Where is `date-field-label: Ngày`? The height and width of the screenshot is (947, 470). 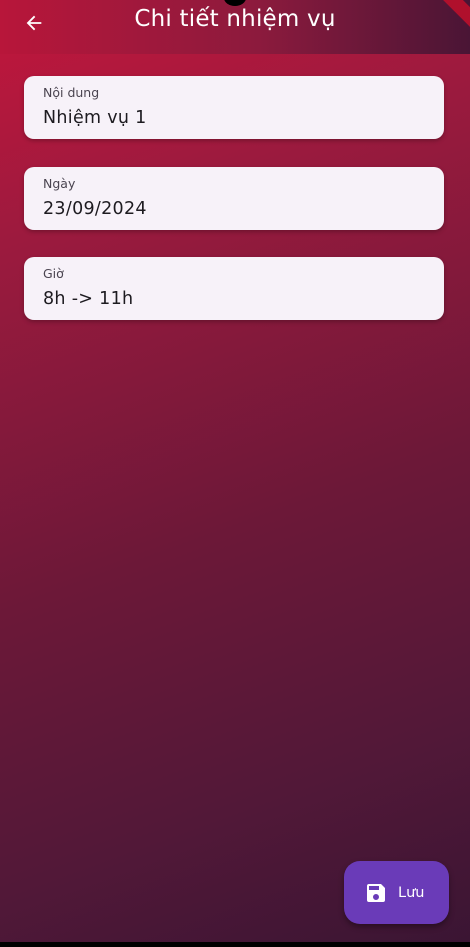 date-field-label: Ngày is located at coordinates (59, 183).